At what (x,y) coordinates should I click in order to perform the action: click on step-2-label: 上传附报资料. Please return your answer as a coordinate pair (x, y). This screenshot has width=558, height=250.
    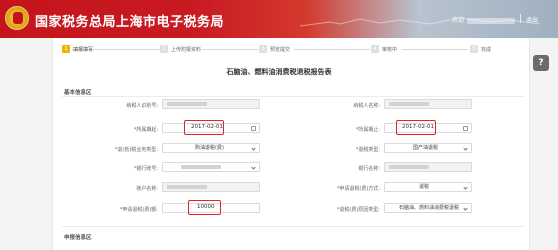
    Looking at the image, I should click on (186, 50).